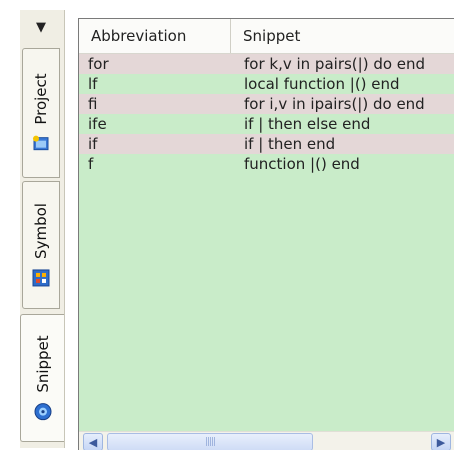 The width and height of the screenshot is (454, 450). I want to click on scrollbar-grip-icon: |||||, so click(210, 442).